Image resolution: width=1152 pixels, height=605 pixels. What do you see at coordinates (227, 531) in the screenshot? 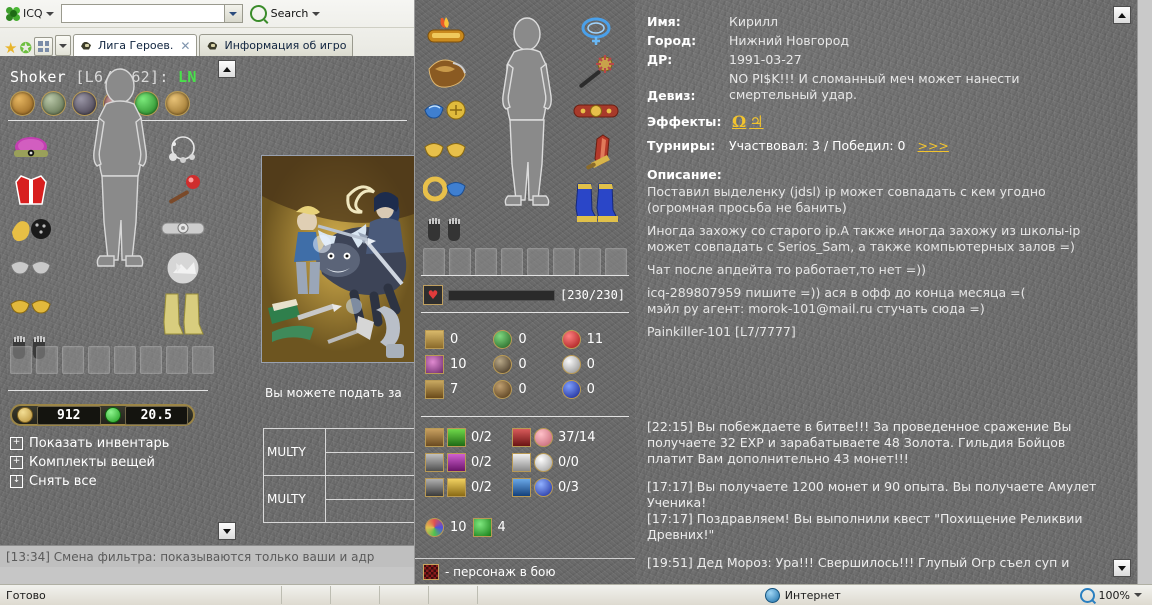
I see `scroll-down-button` at bounding box center [227, 531].